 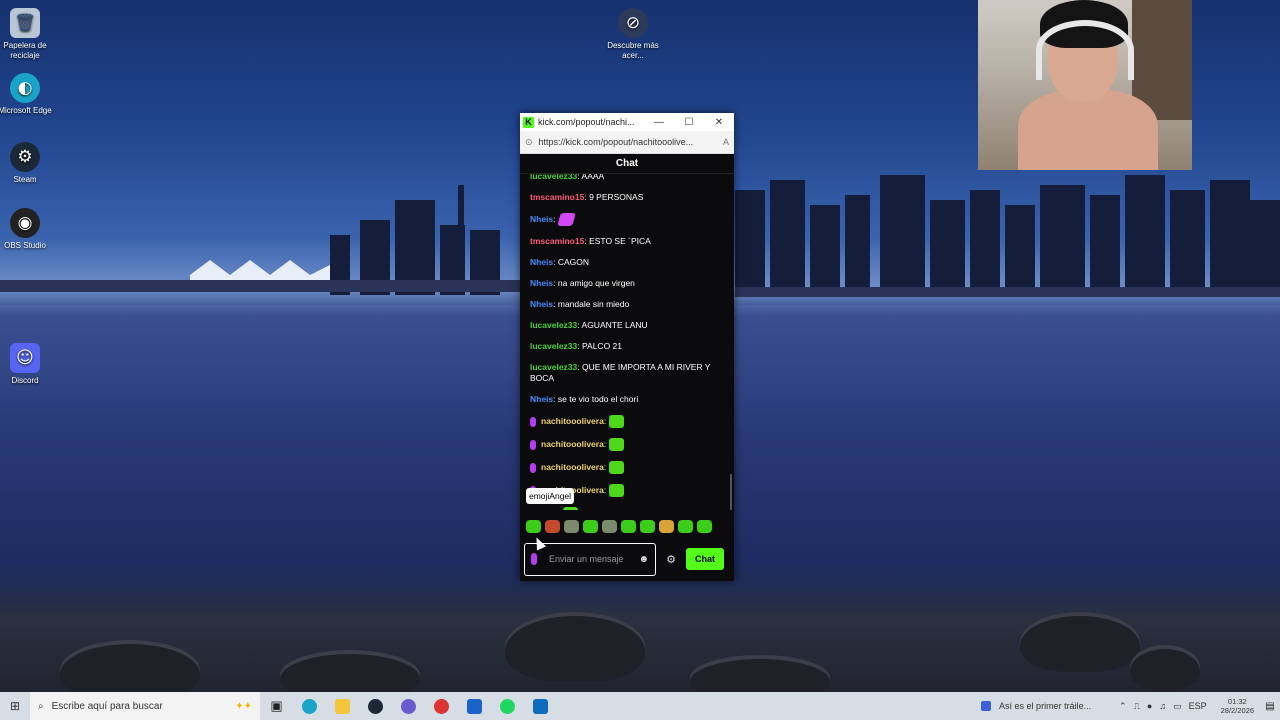 I want to click on reader-mode-icon: A, so click(x=726, y=142).